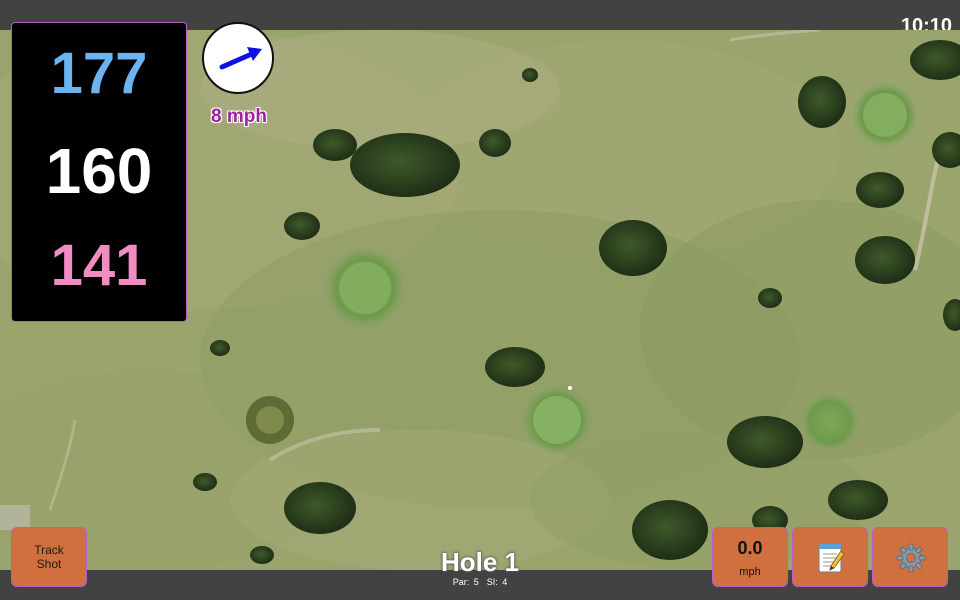 The image size is (960, 600). I want to click on center-distance: 160, so click(99, 171).